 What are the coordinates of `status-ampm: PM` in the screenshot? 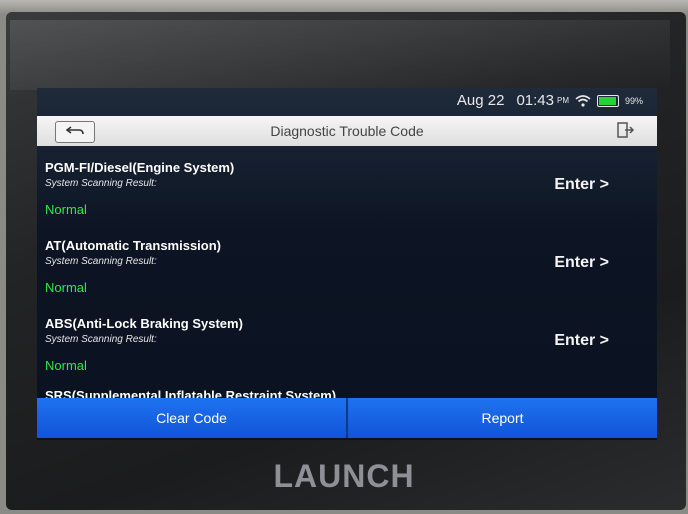 It's located at (562, 100).